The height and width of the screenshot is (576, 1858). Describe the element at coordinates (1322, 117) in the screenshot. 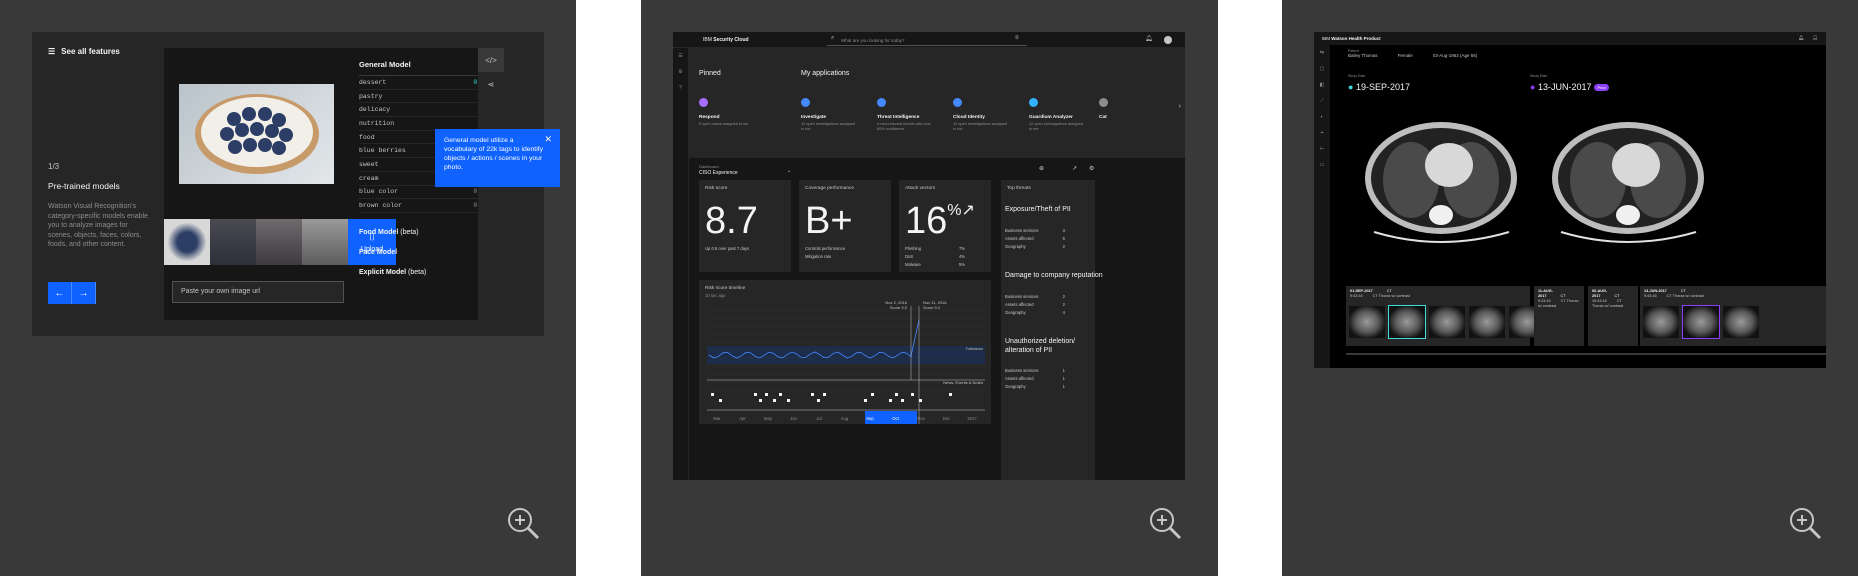

I see `contrast-icon: ◐` at that location.